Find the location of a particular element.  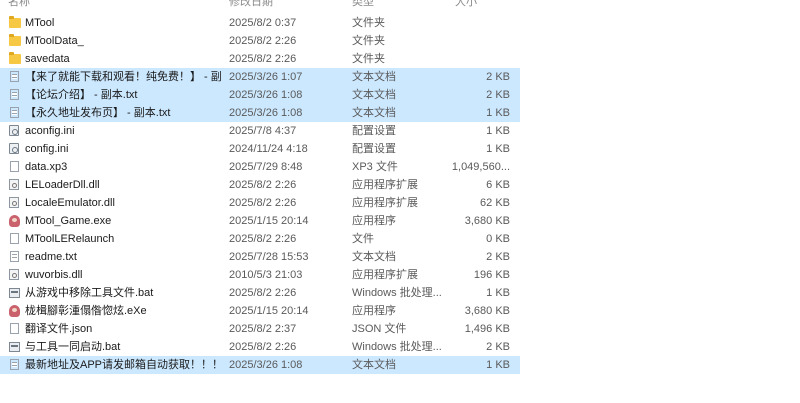

file-row: LELoaderDll.dll 2025/8/2 2:26 应用程序扩展 6 KB is located at coordinates (260, 185).